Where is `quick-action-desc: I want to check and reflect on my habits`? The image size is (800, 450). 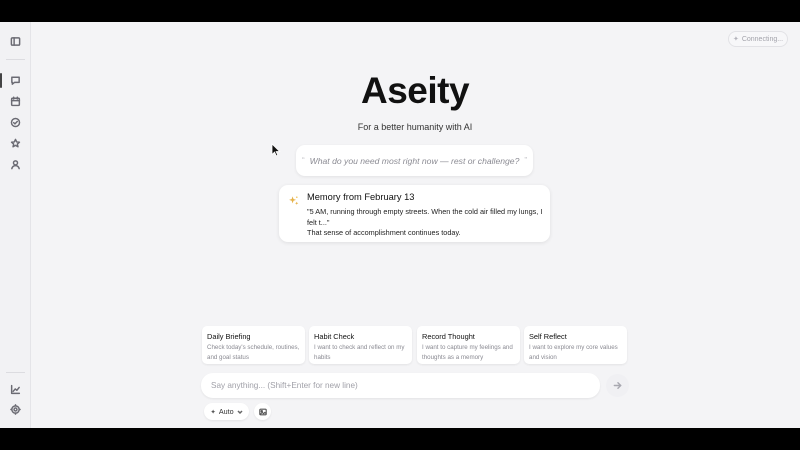 quick-action-desc: I want to check and reflect on my habits is located at coordinates (359, 352).